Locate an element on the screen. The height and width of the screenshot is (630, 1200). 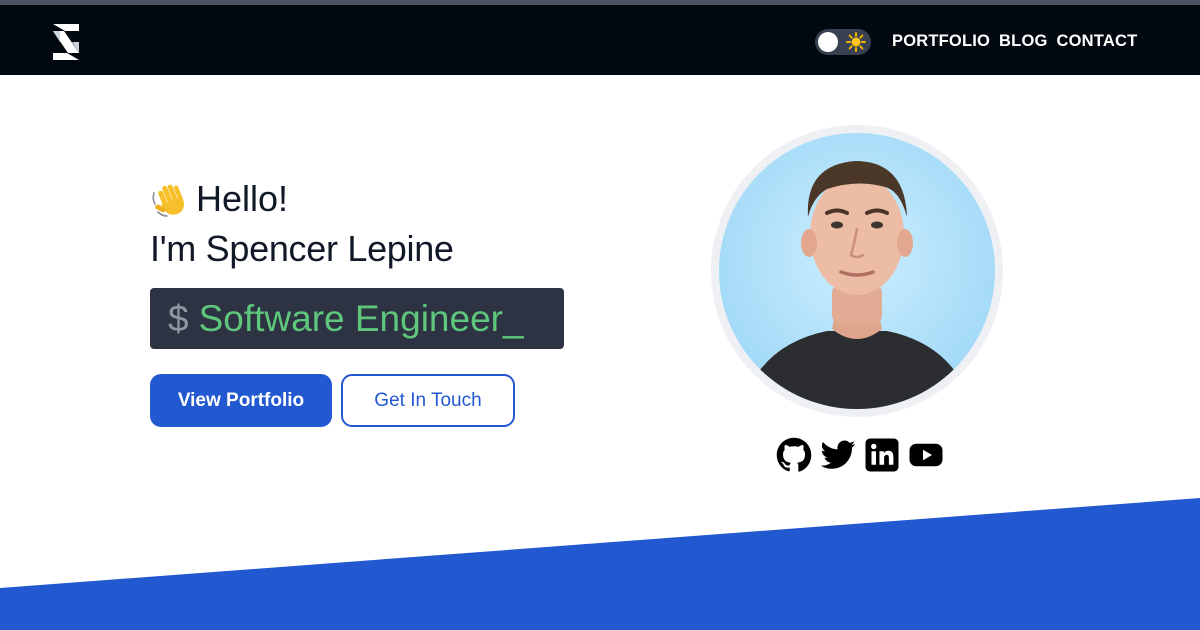
terminal-box: $ Software Engineer_ is located at coordinates (357, 318).